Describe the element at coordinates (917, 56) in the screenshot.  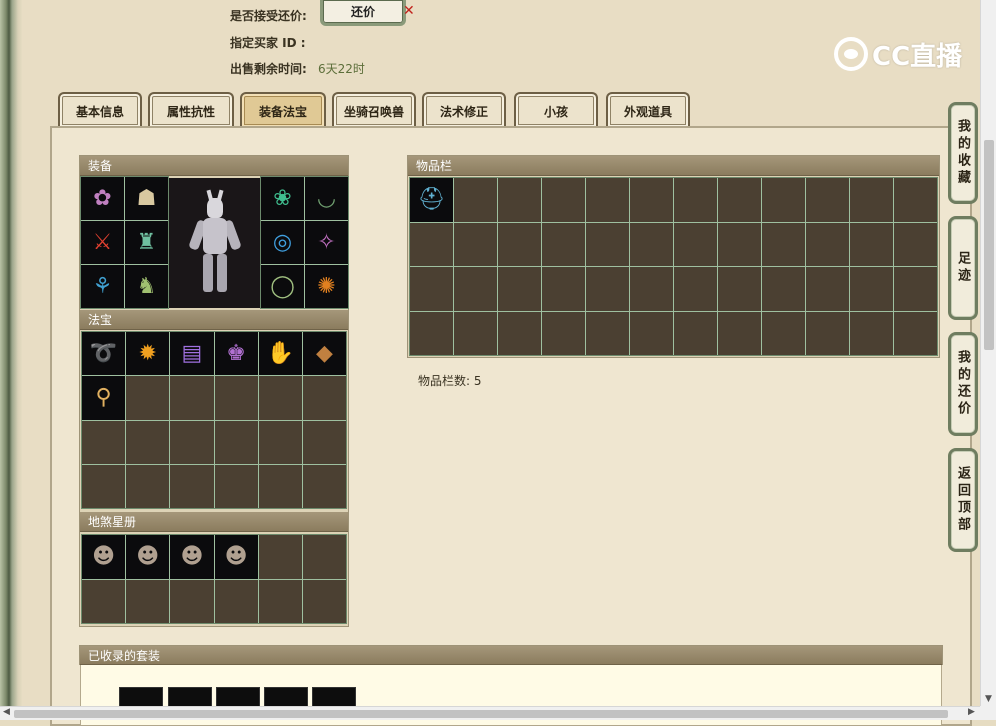
I see `logo-text: CC直播` at that location.